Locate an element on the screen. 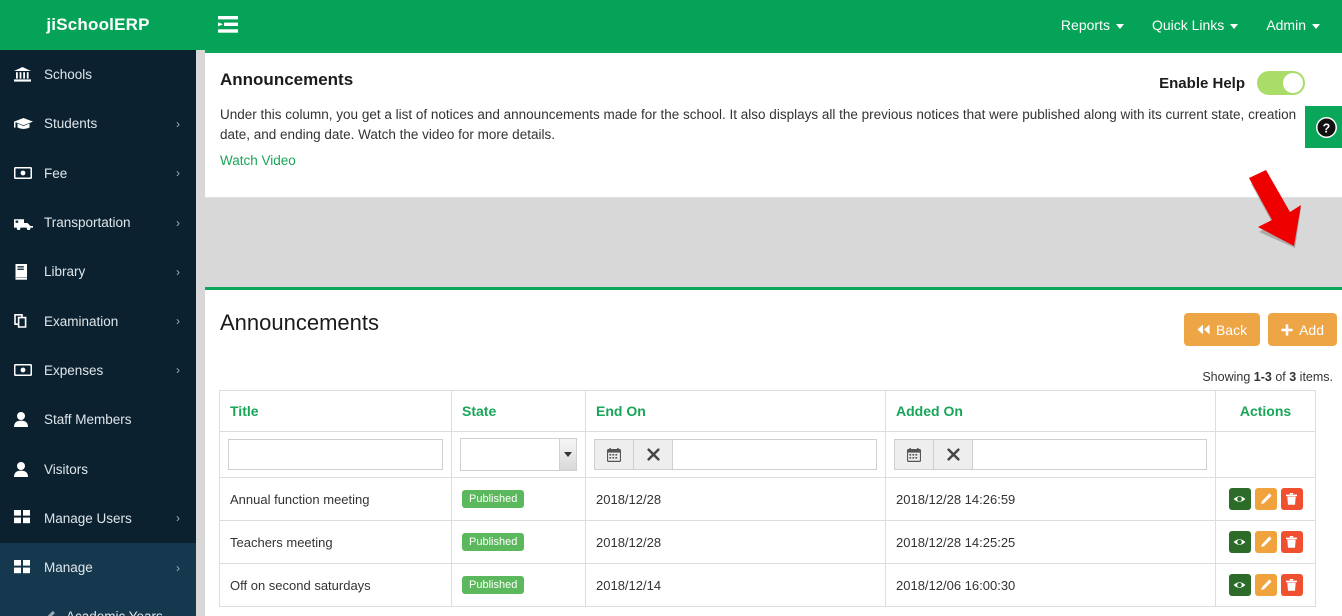 This screenshot has width=1342, height=616. state-filter-wrap is located at coordinates (518, 454).